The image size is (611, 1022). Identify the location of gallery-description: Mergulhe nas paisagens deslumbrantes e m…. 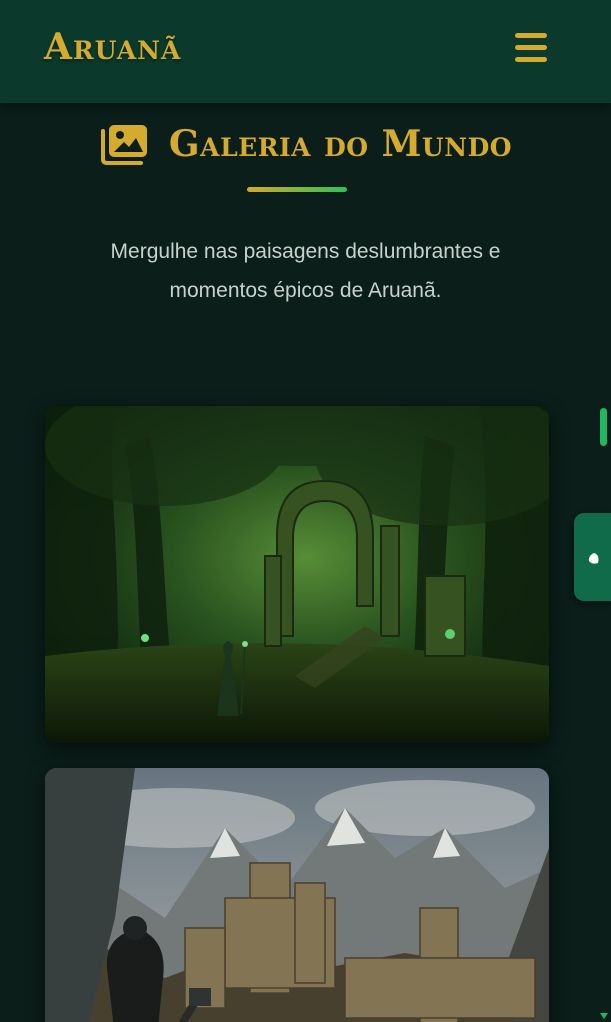
(305, 271).